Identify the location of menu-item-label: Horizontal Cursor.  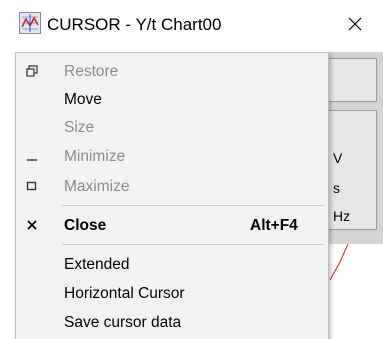
(124, 293).